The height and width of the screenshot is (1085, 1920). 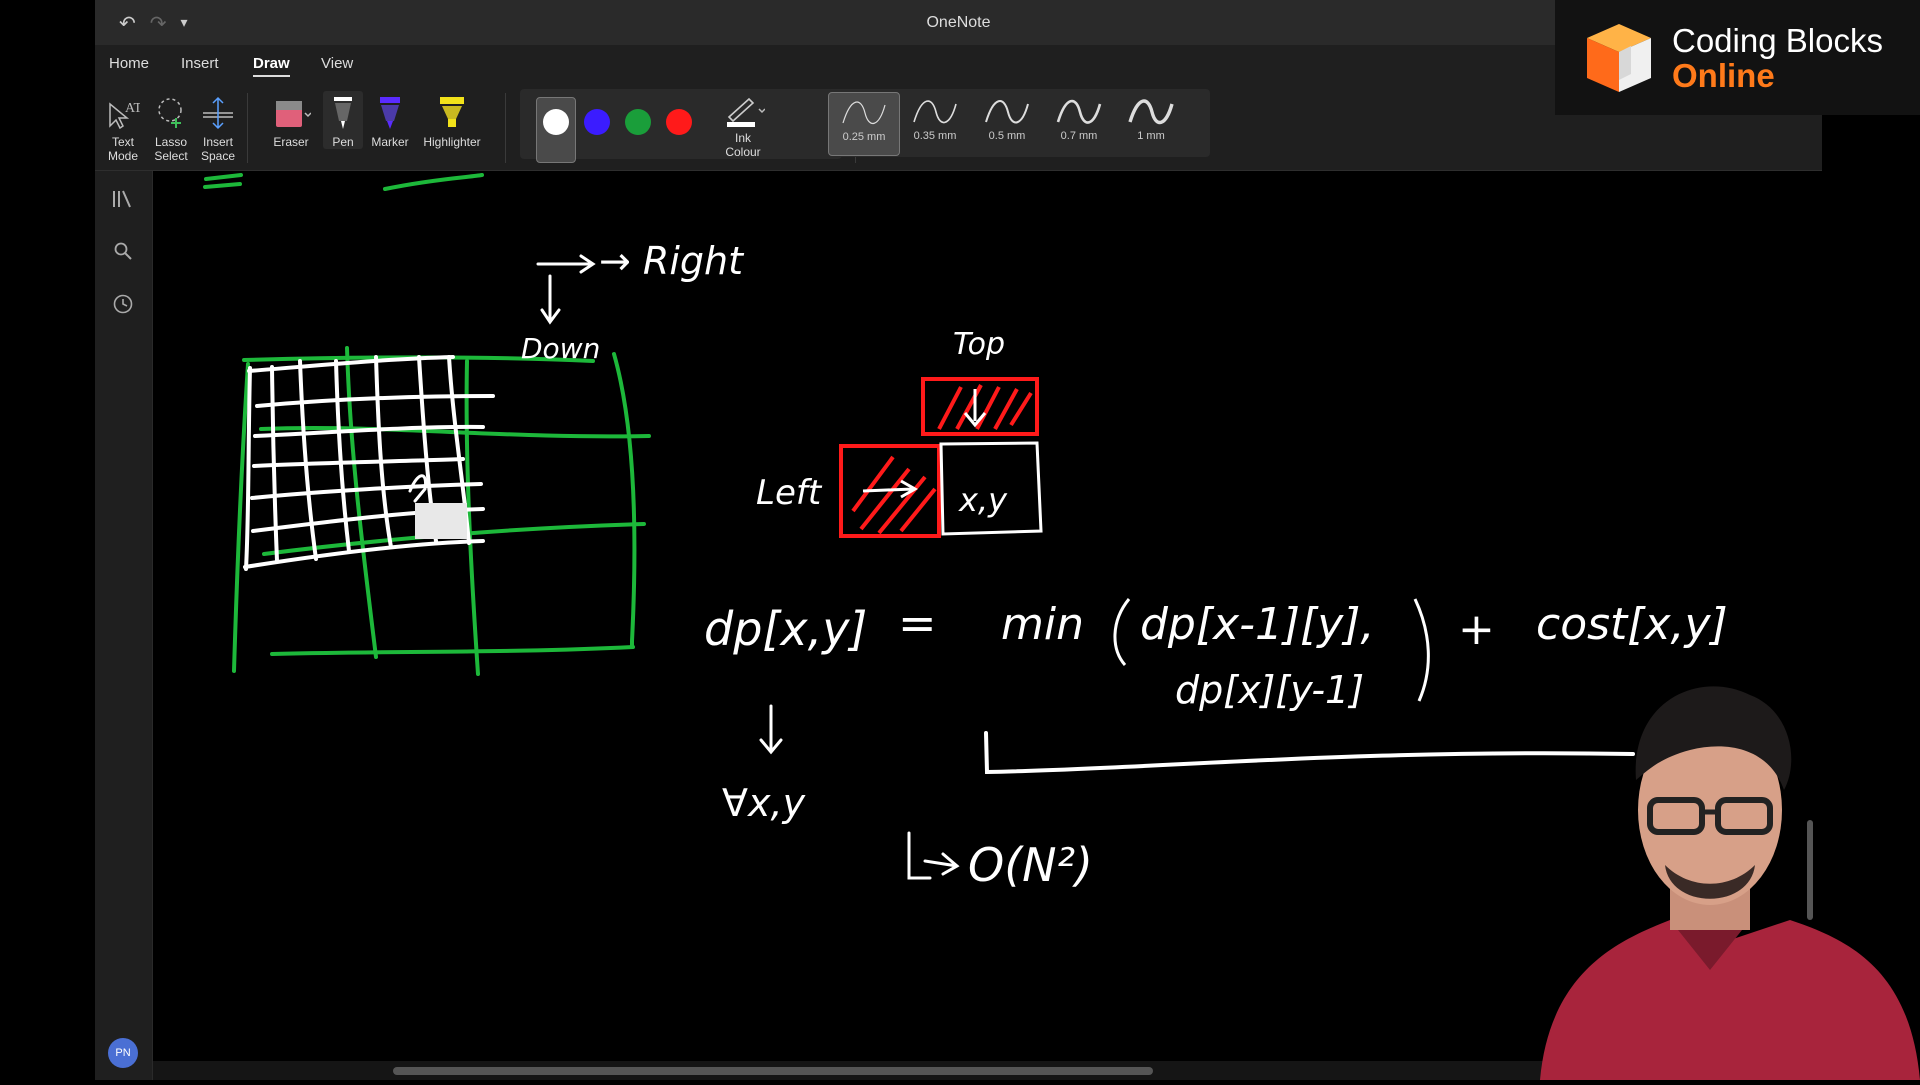 I want to click on white-grid, so click(x=369, y=463).